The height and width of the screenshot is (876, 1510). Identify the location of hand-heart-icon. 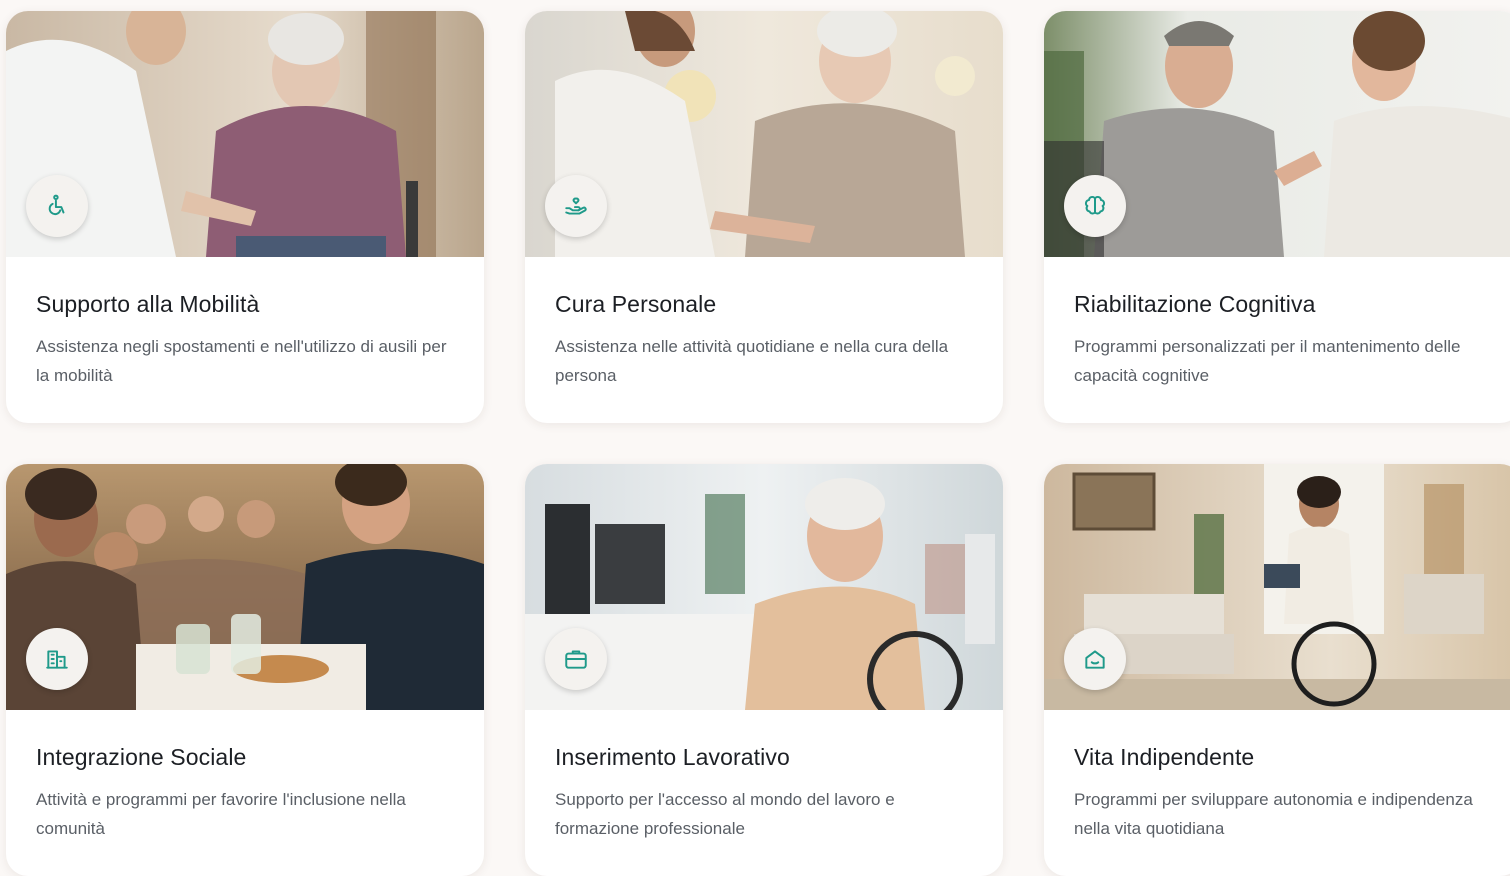
(576, 206).